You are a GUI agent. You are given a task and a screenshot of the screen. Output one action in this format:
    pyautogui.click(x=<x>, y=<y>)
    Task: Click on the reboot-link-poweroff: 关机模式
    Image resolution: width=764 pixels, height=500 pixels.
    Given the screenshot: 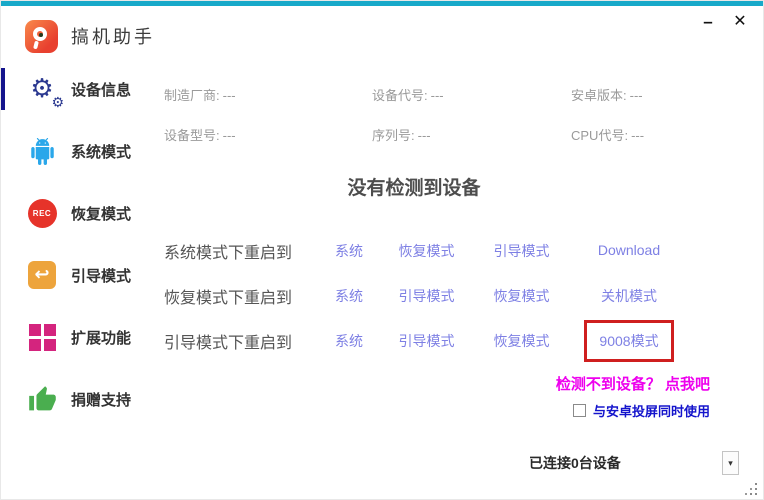 What is the action you would take?
    pyautogui.click(x=629, y=296)
    